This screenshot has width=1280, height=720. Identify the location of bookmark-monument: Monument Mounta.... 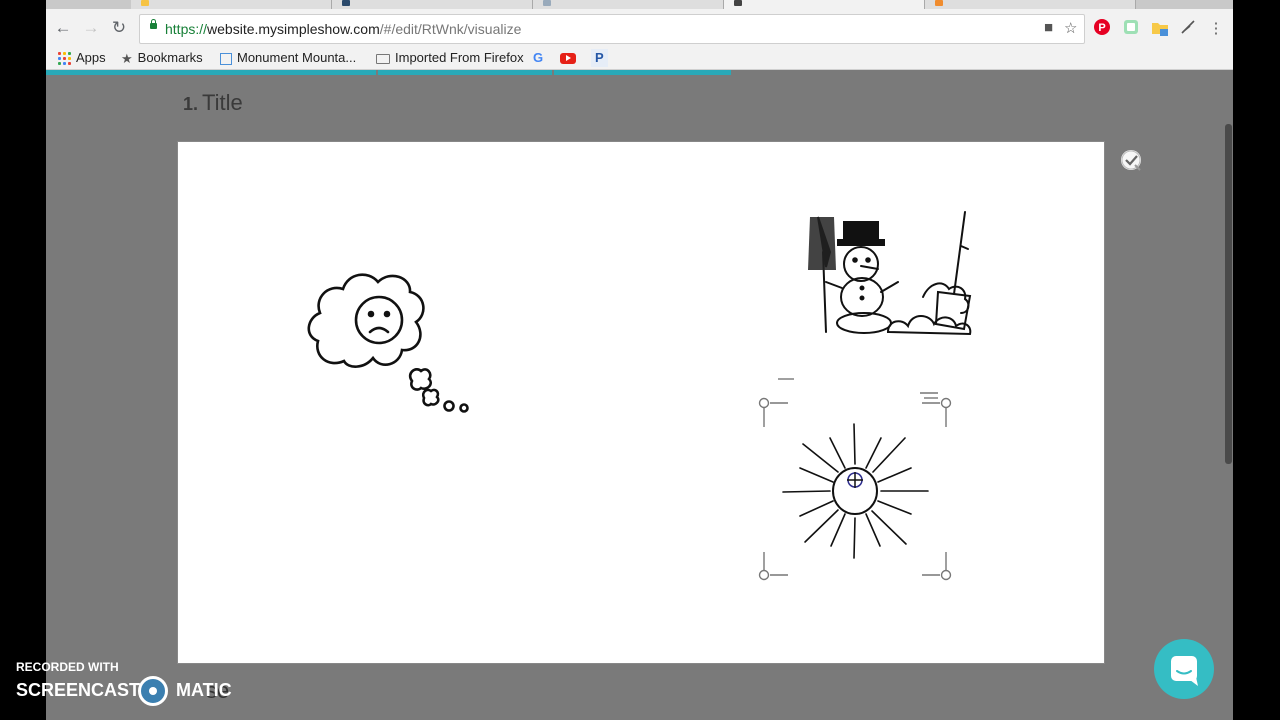
(288, 58).